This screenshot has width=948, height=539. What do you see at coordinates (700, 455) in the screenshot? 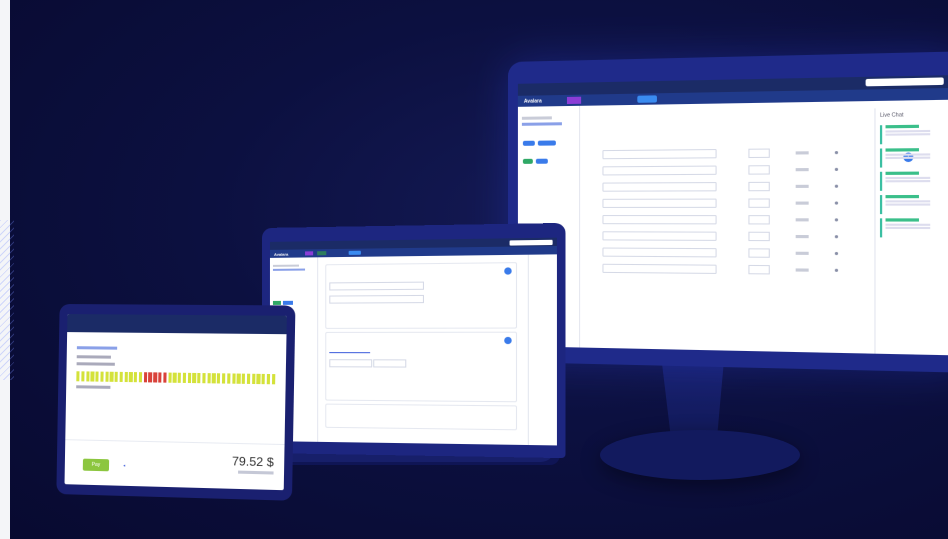
I see `monitor-stand-base` at bounding box center [700, 455].